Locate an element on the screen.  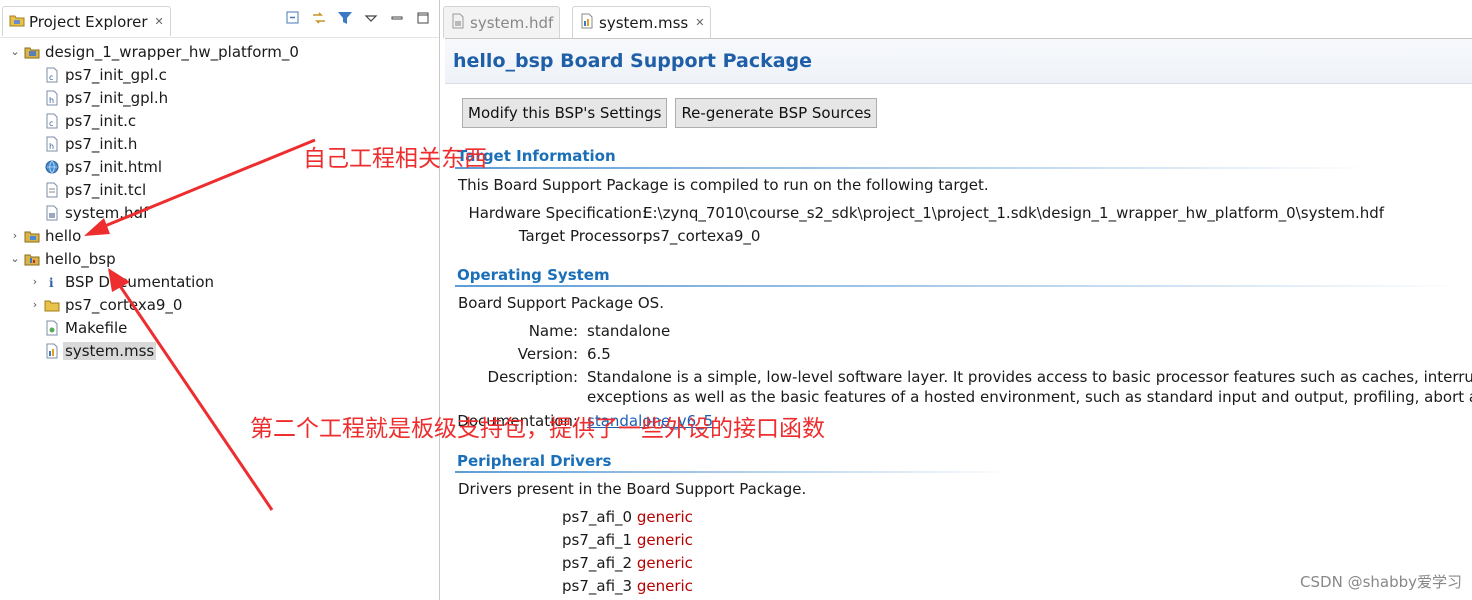
os-name-value: standalone is located at coordinates (629, 331).